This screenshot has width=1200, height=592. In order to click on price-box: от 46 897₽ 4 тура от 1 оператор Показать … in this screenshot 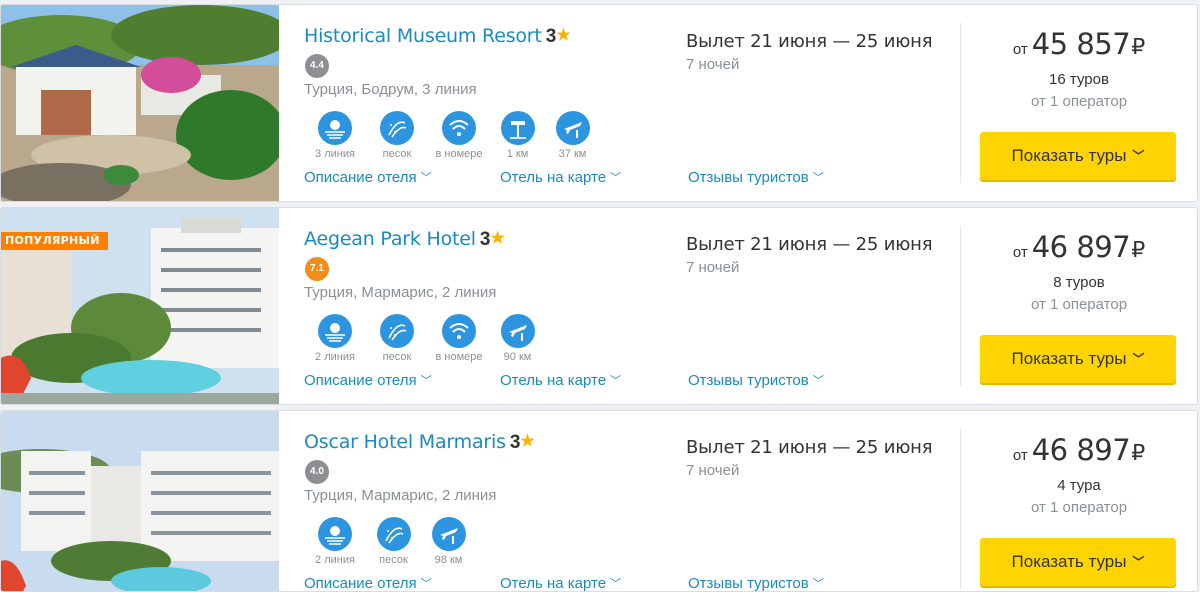, I will do `click(1079, 501)`.